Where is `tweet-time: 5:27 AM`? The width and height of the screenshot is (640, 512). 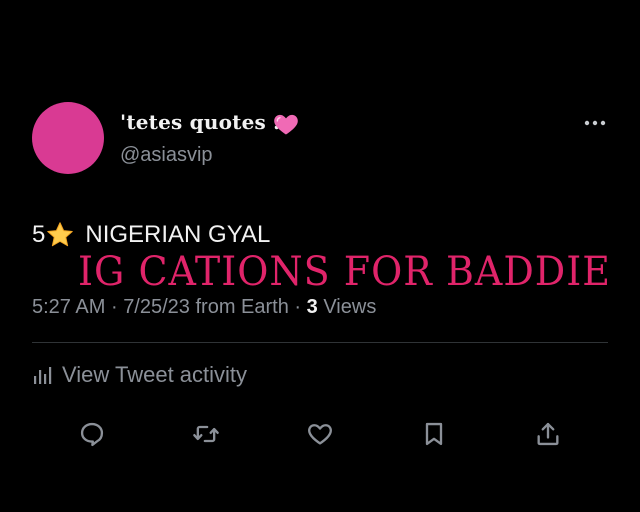 tweet-time: 5:27 AM is located at coordinates (68, 307).